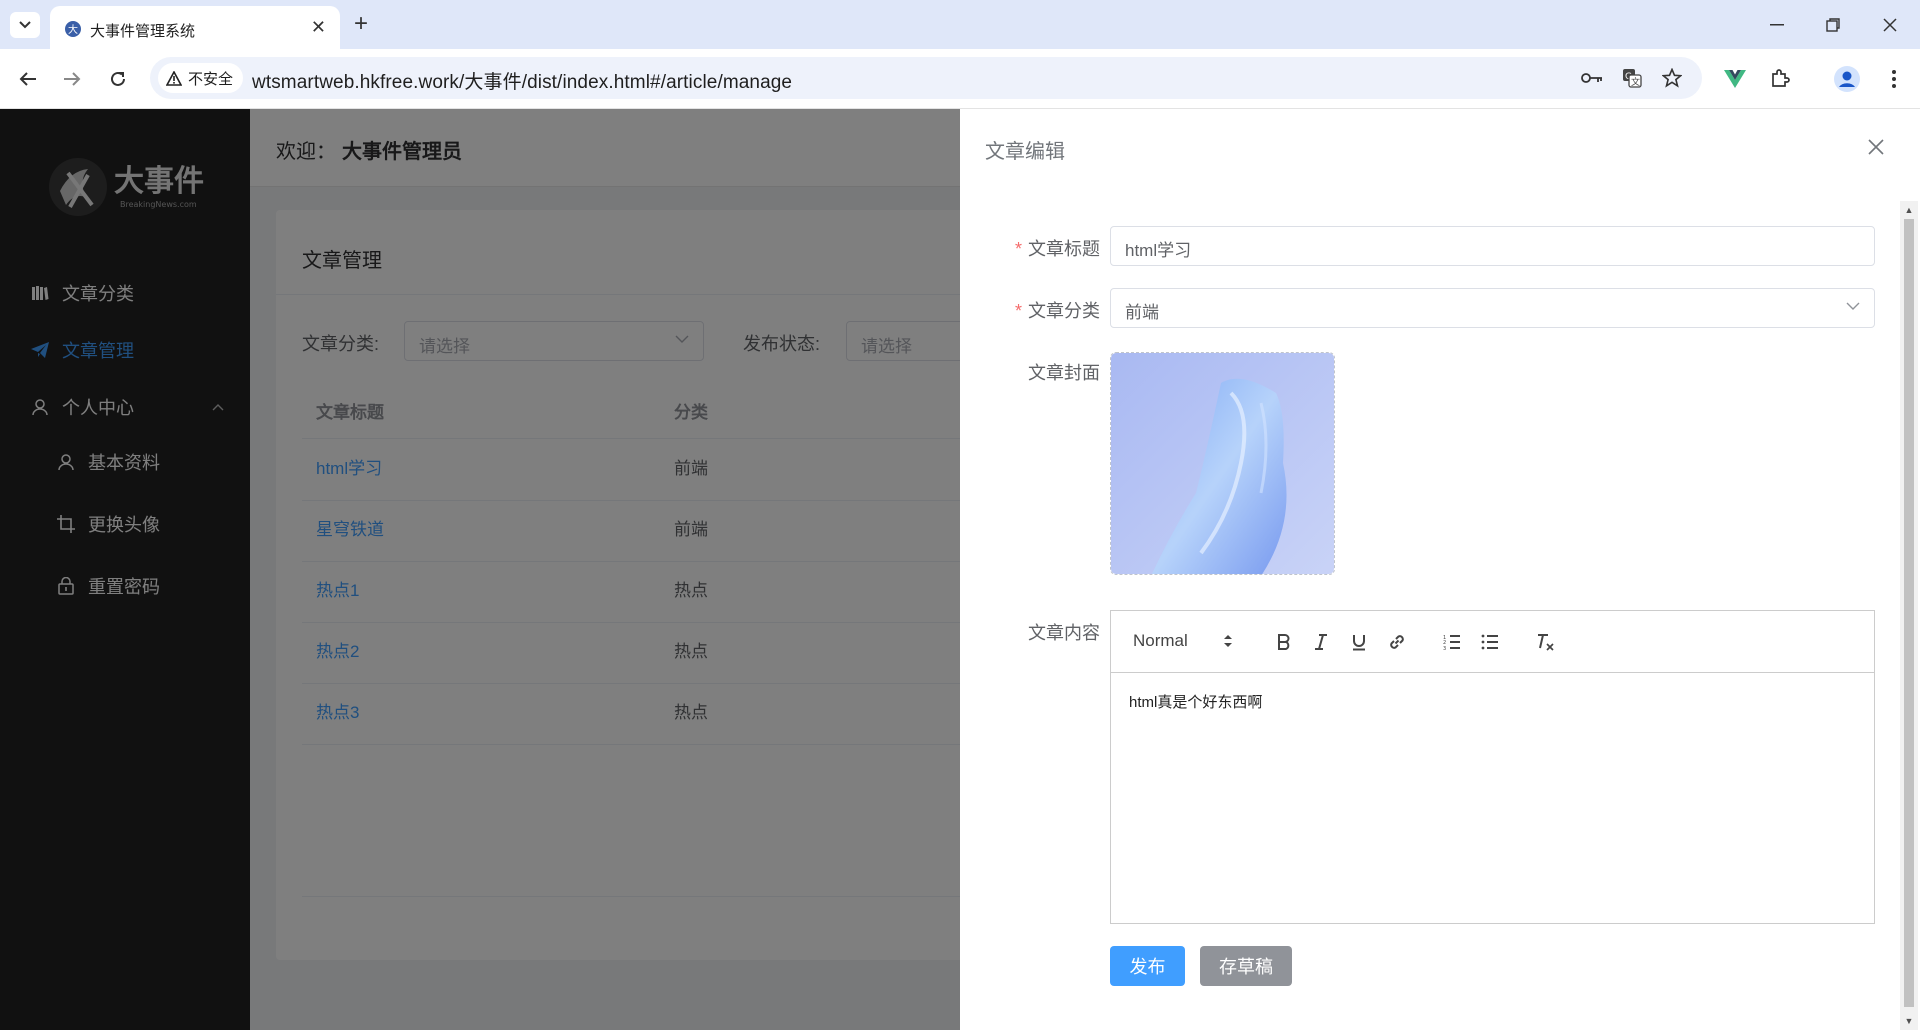  I want to click on warning-icon, so click(174, 78).